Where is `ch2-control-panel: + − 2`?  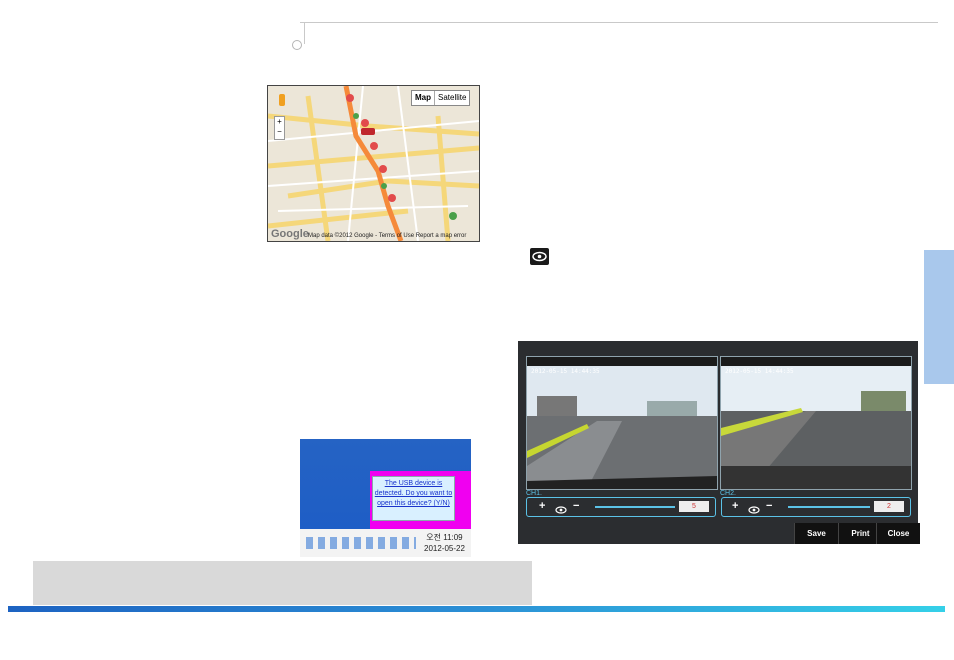
ch2-control-panel: + − 2 is located at coordinates (816, 507).